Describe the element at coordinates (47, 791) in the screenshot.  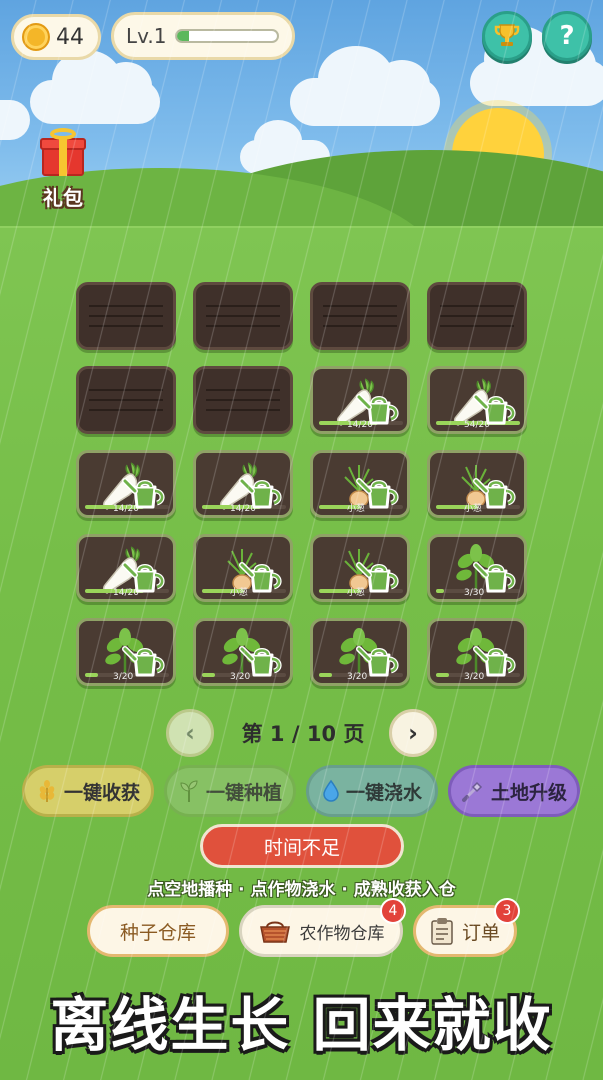
I see `wheat-icon` at that location.